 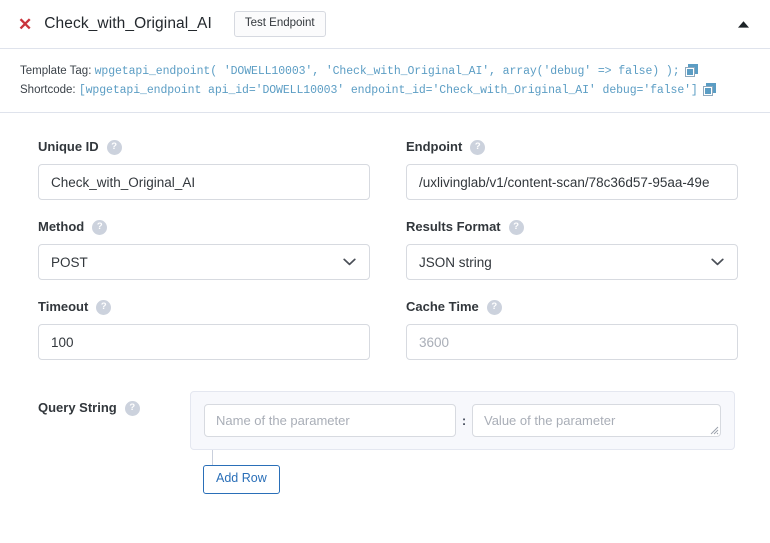 I want to click on results-format-select-value: JSON string, so click(x=455, y=262).